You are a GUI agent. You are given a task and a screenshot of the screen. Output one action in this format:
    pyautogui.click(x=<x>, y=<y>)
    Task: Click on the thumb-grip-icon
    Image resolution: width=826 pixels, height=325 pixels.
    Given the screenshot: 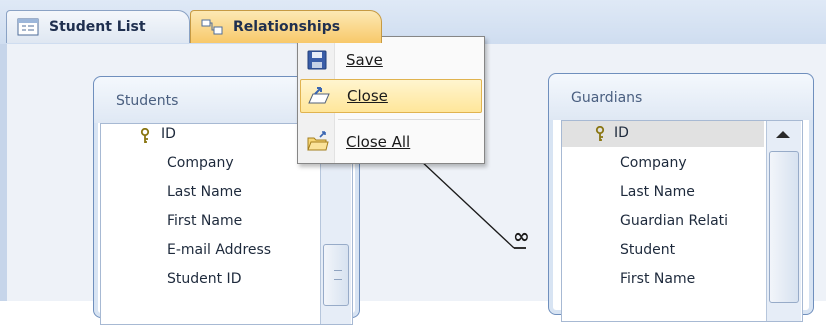 What is the action you would take?
    pyautogui.click(x=338, y=275)
    